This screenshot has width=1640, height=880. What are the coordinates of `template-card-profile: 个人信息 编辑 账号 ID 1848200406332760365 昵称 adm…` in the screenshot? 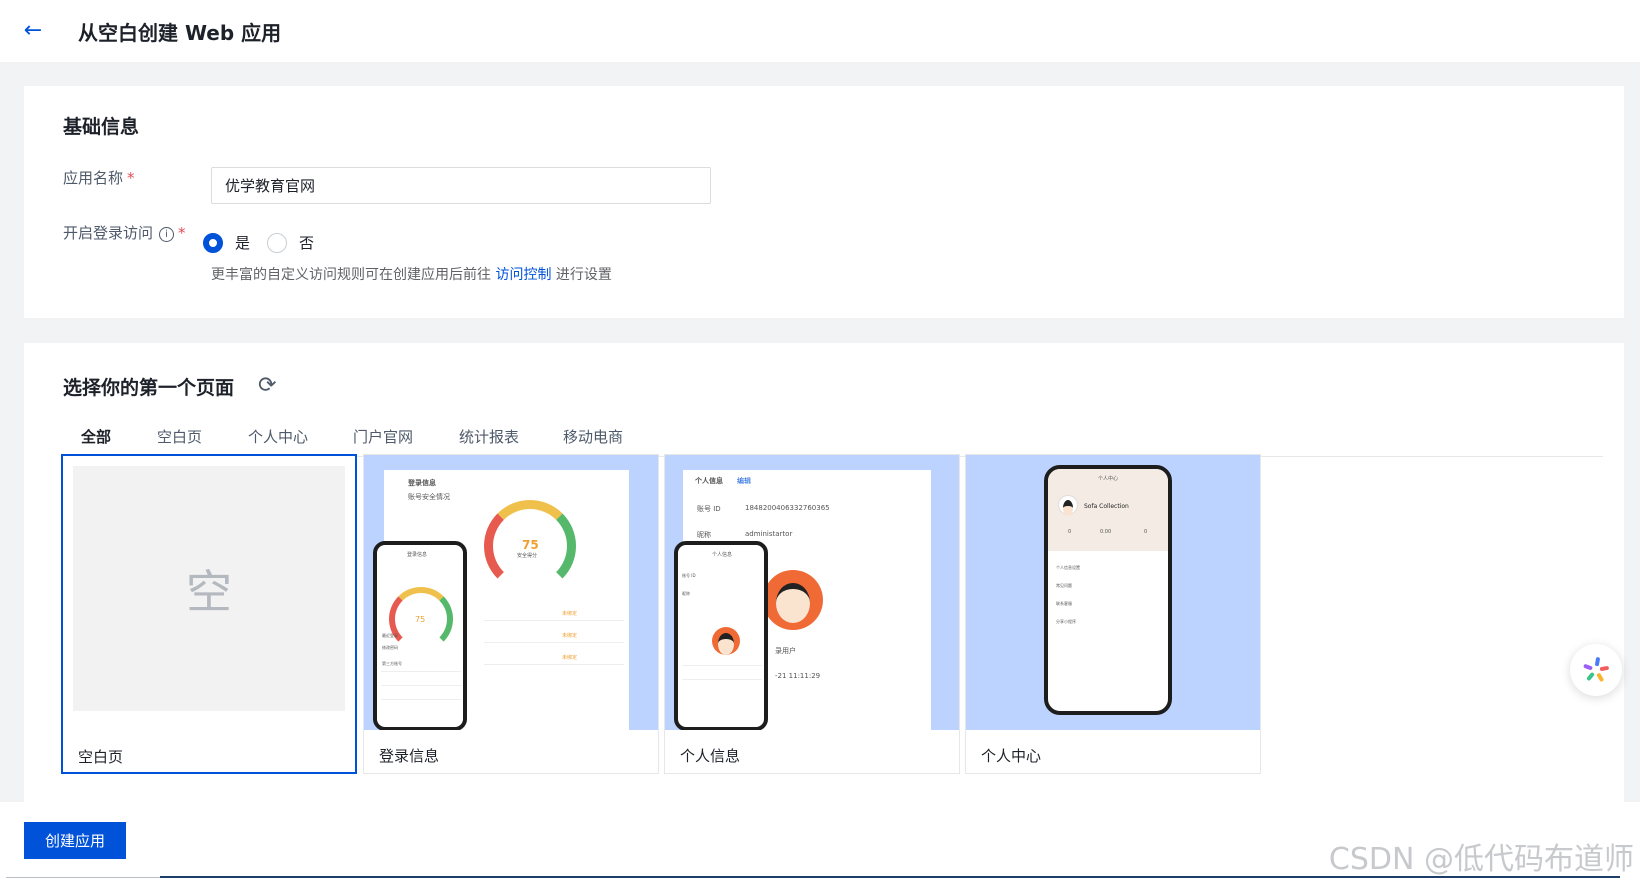 It's located at (812, 614).